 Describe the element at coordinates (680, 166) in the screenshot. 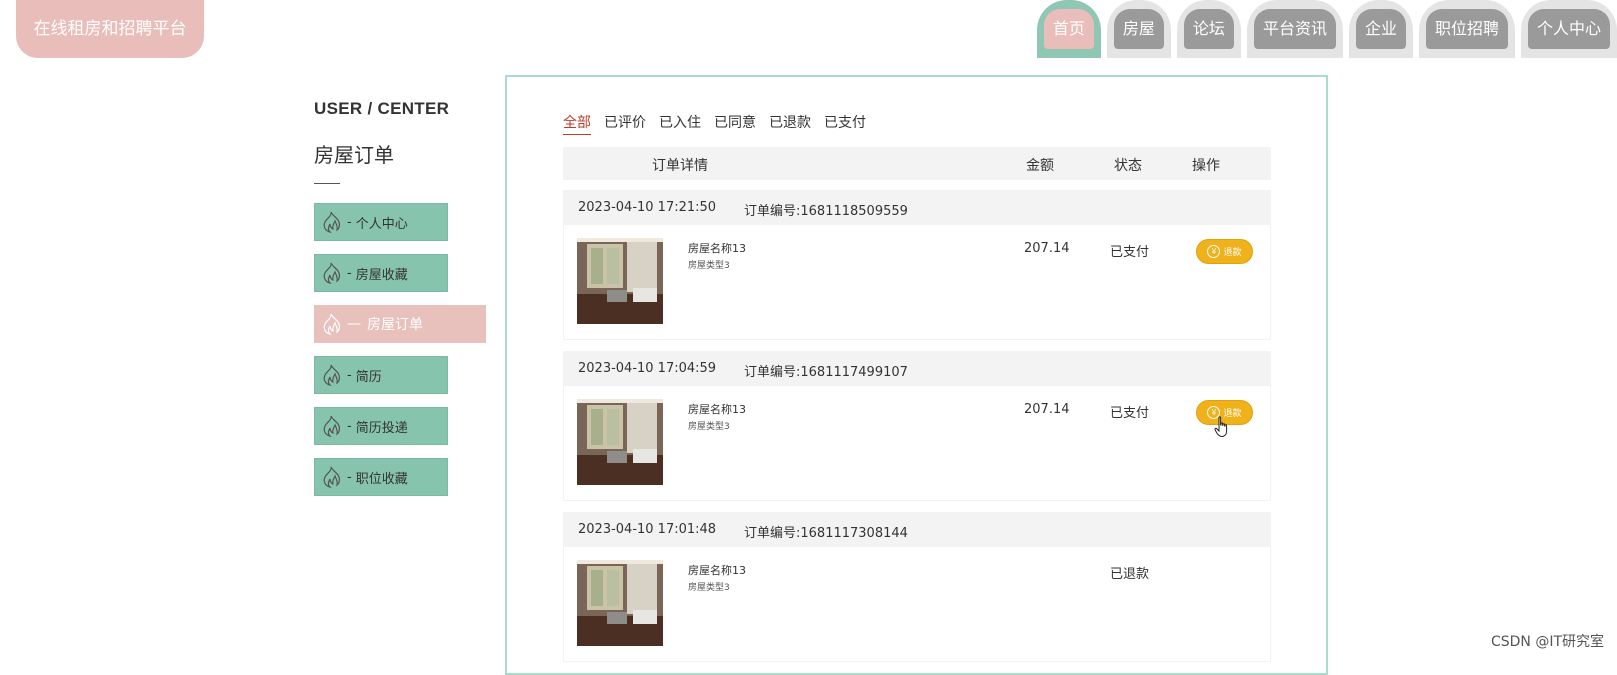

I see `header-detail: 订单详情` at that location.